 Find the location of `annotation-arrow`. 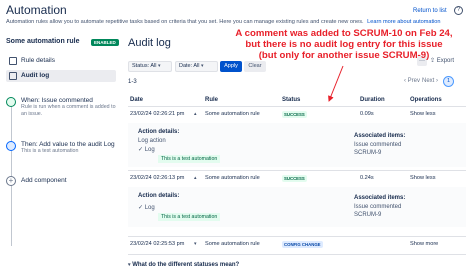

annotation-arrow is located at coordinates (336, 83).